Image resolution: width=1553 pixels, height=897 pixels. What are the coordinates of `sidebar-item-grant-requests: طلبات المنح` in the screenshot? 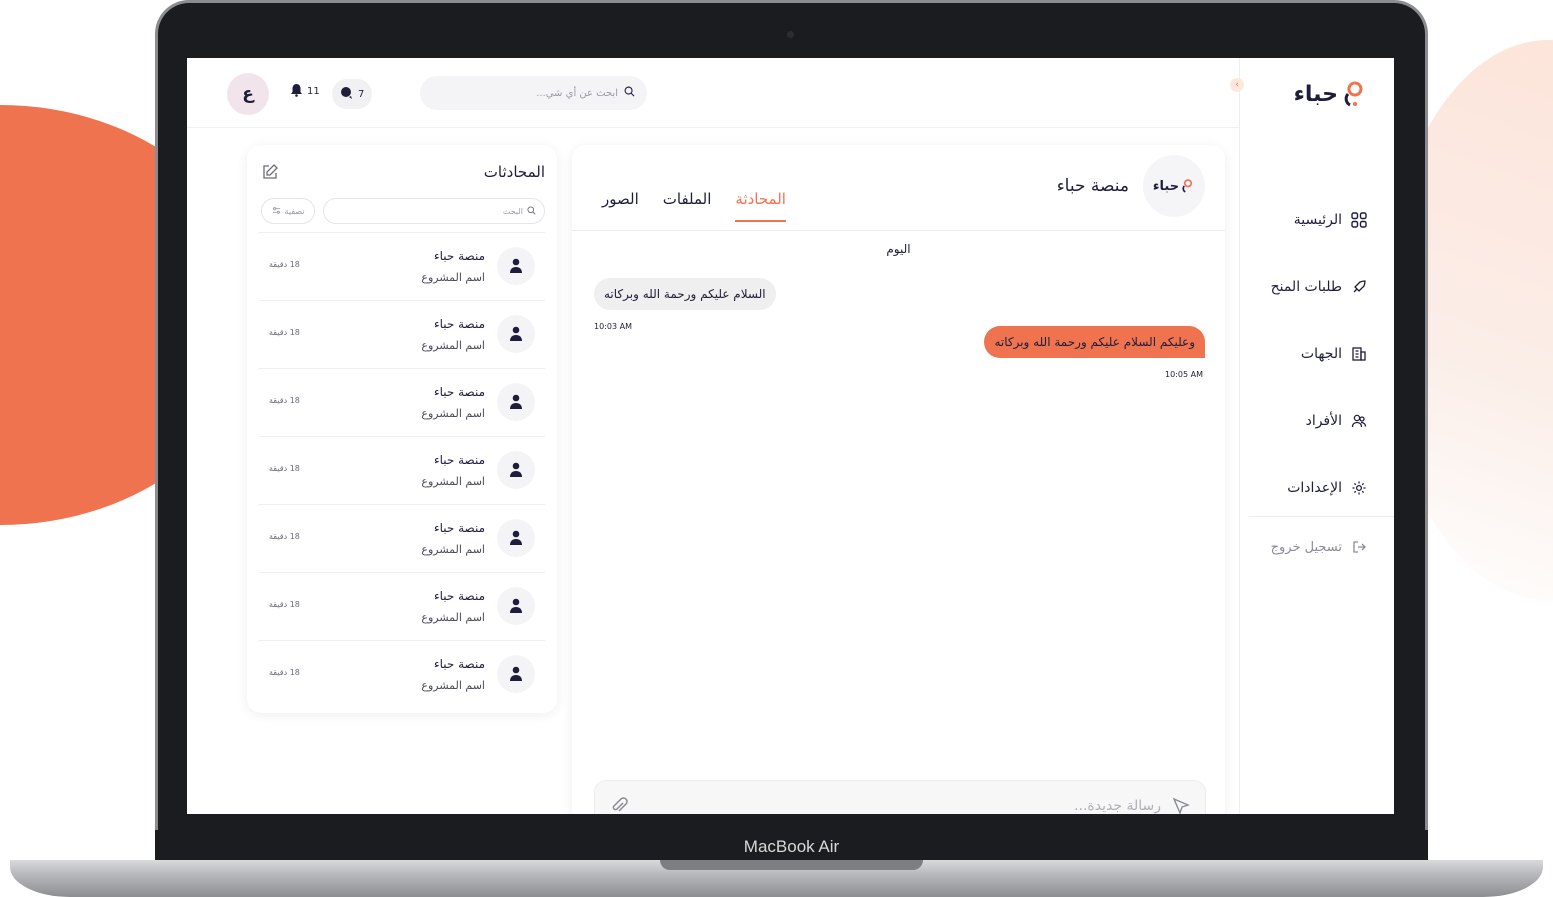 It's located at (1316, 286).